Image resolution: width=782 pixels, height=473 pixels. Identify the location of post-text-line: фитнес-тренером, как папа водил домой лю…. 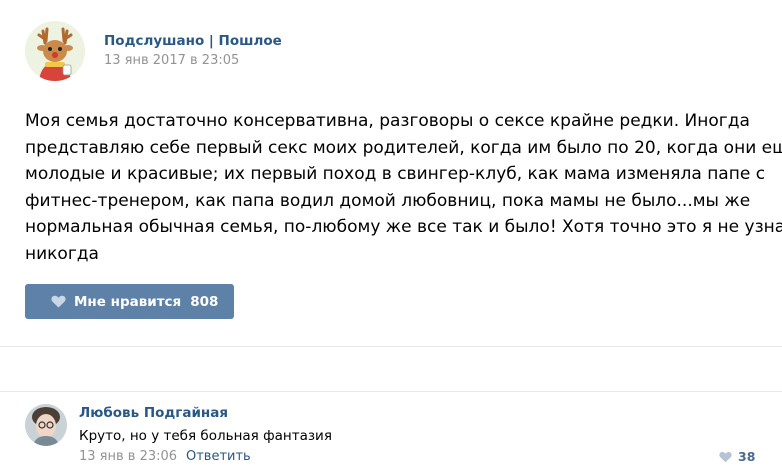
(388, 200).